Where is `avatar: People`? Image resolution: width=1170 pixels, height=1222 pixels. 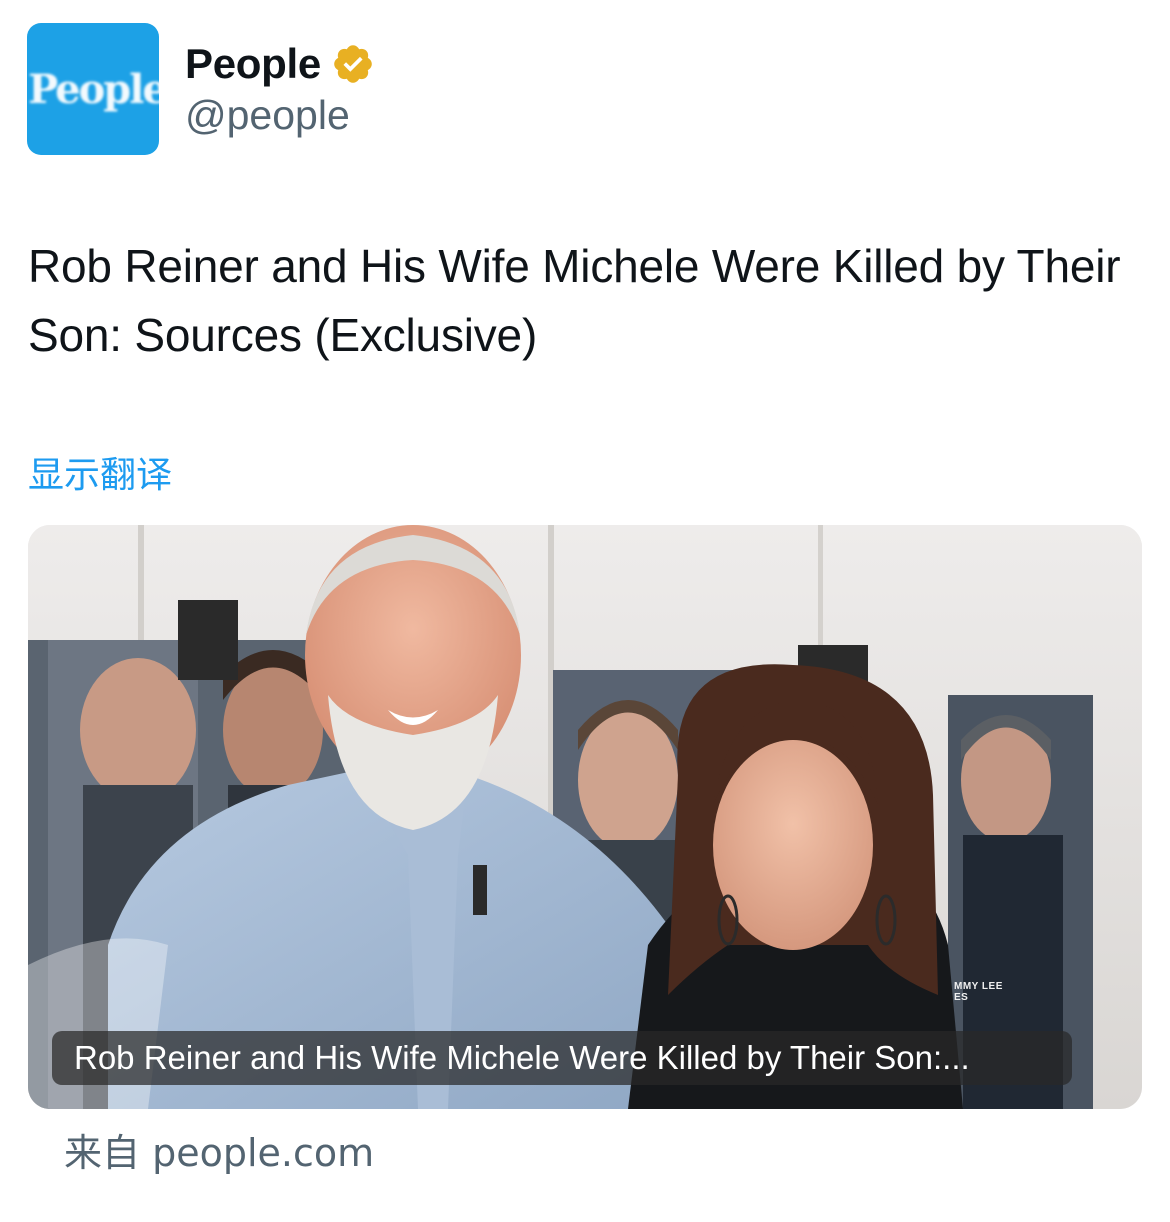
avatar: People is located at coordinates (93, 89).